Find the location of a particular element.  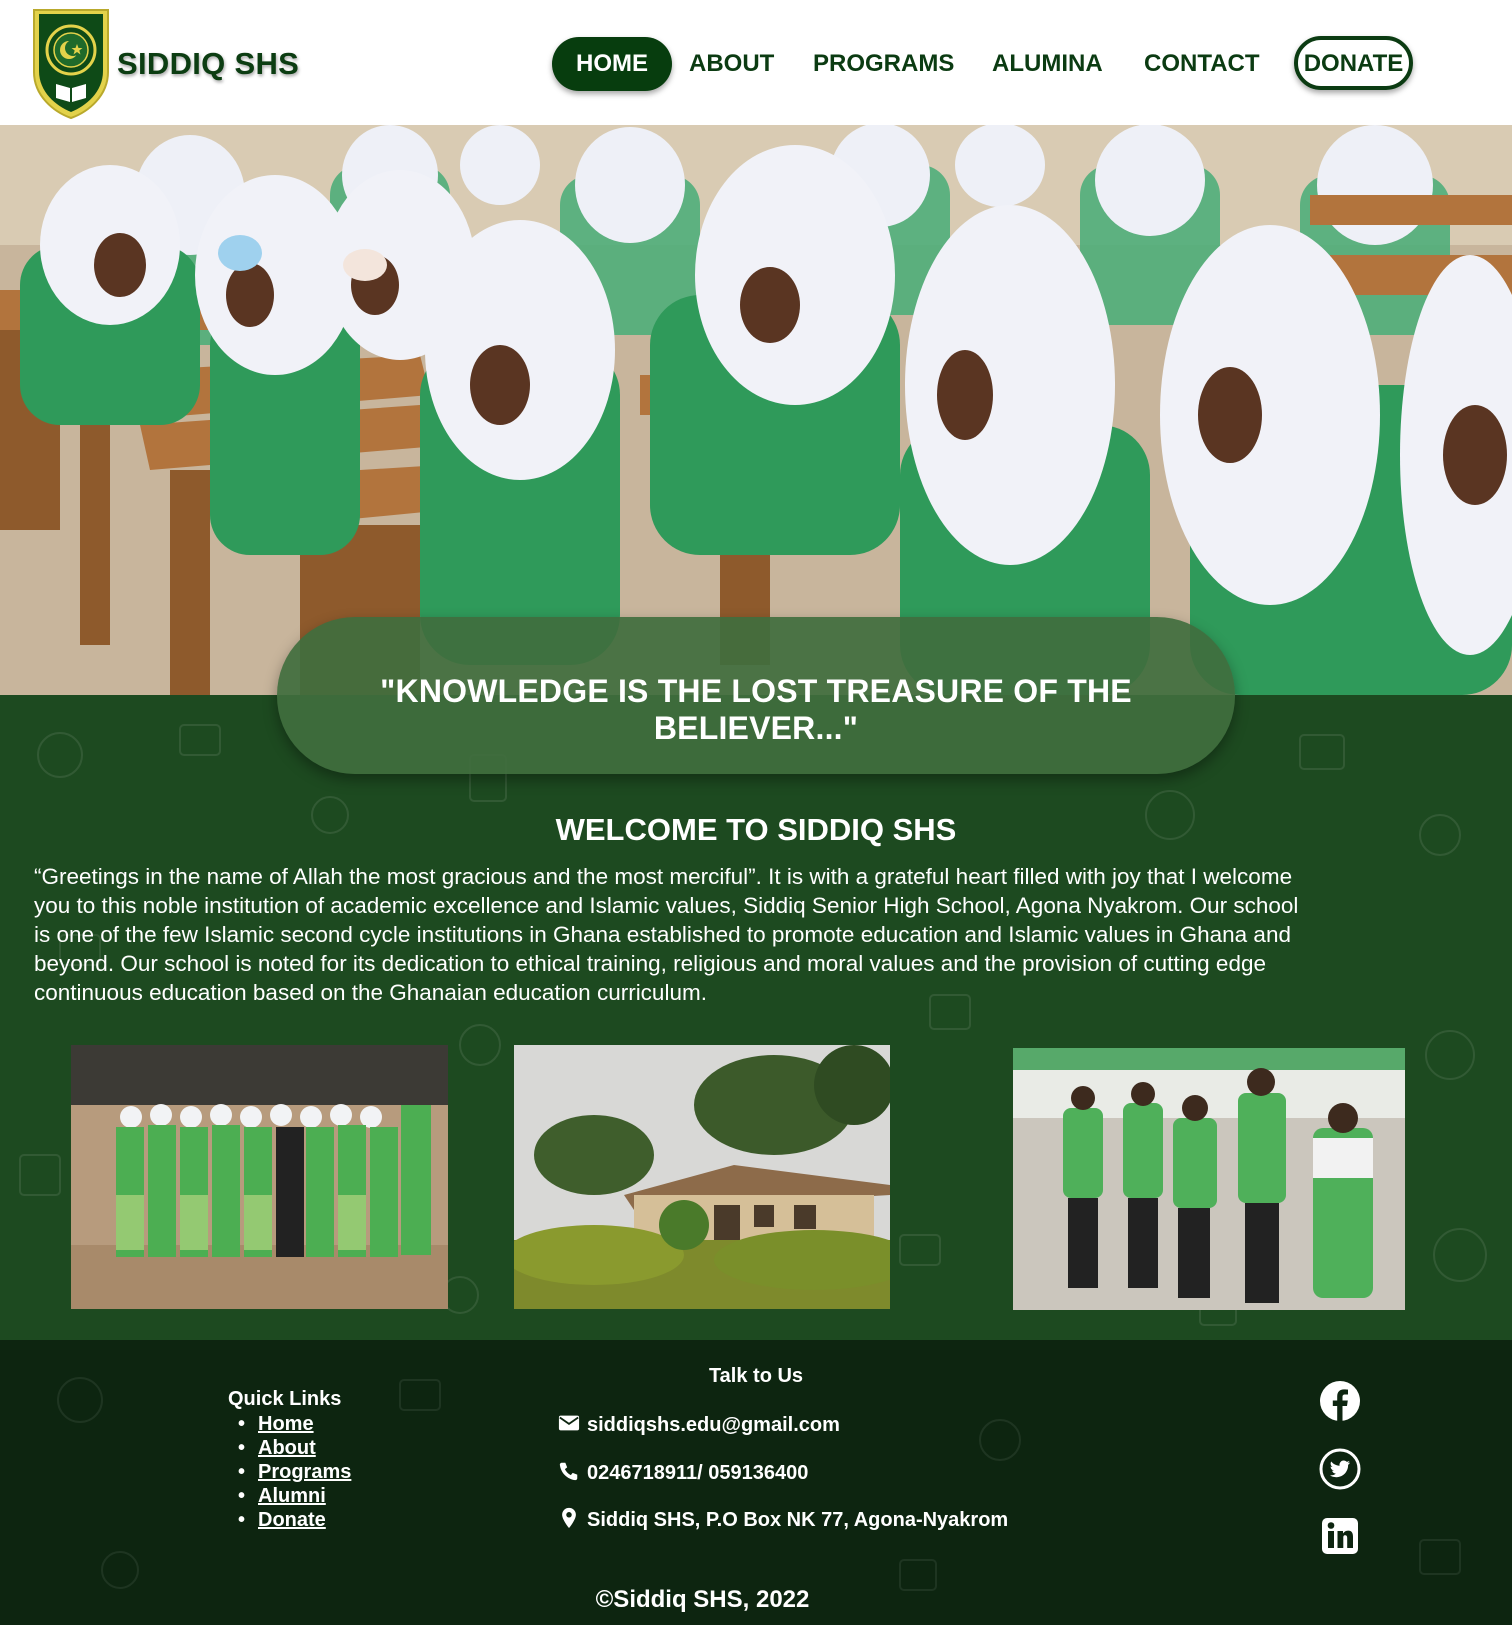

contact-phone: 0246718911/ 059136400 is located at coordinates (697, 1473).